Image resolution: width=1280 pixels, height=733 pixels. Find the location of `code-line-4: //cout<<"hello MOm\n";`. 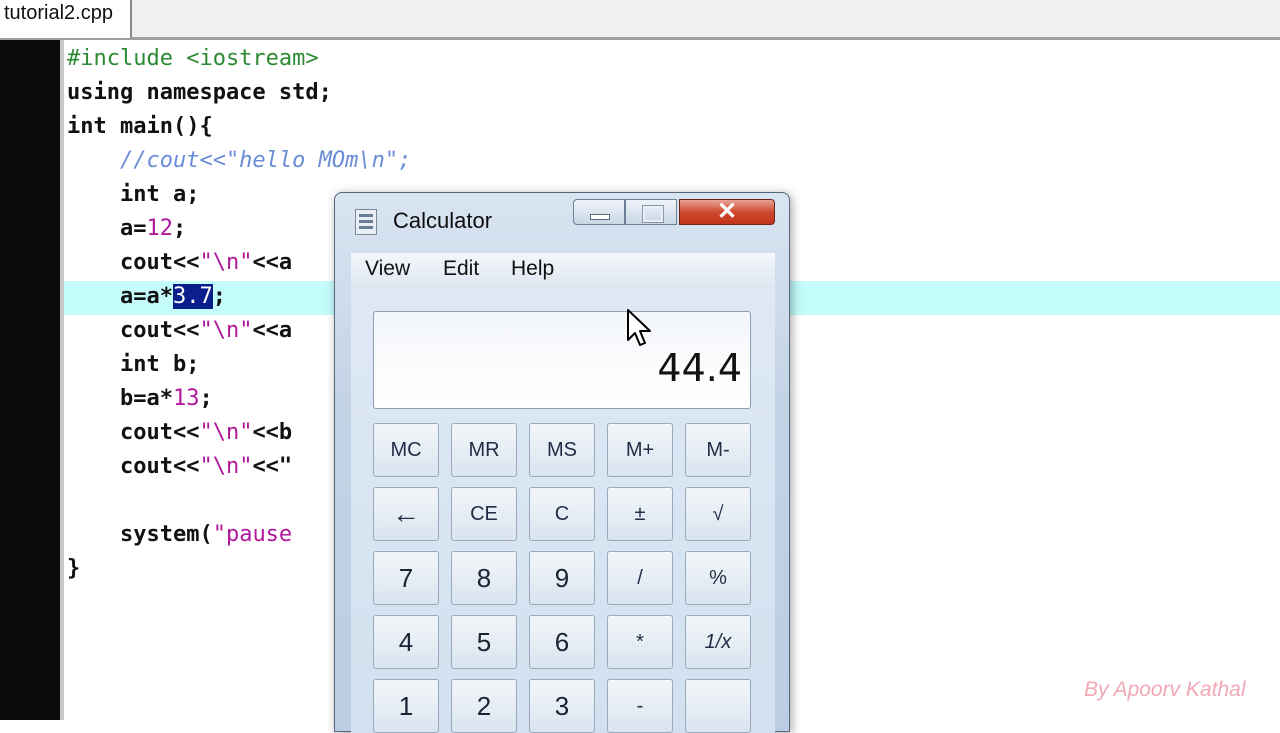

code-line-4: //cout<<"hello MOm\n"; is located at coordinates (239, 161).